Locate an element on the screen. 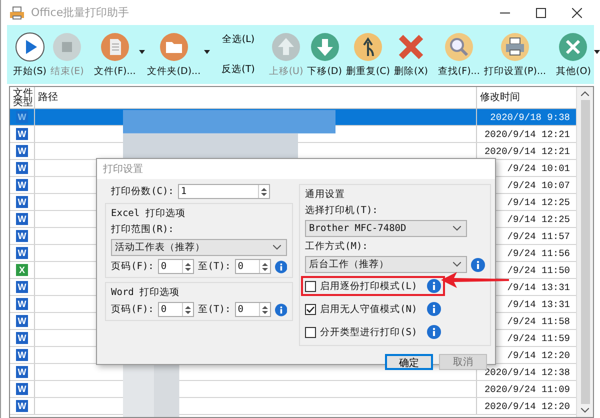 Image resolution: width=600 pixels, height=418 pixels. field-label: 工作方式(M): is located at coordinates (337, 246).